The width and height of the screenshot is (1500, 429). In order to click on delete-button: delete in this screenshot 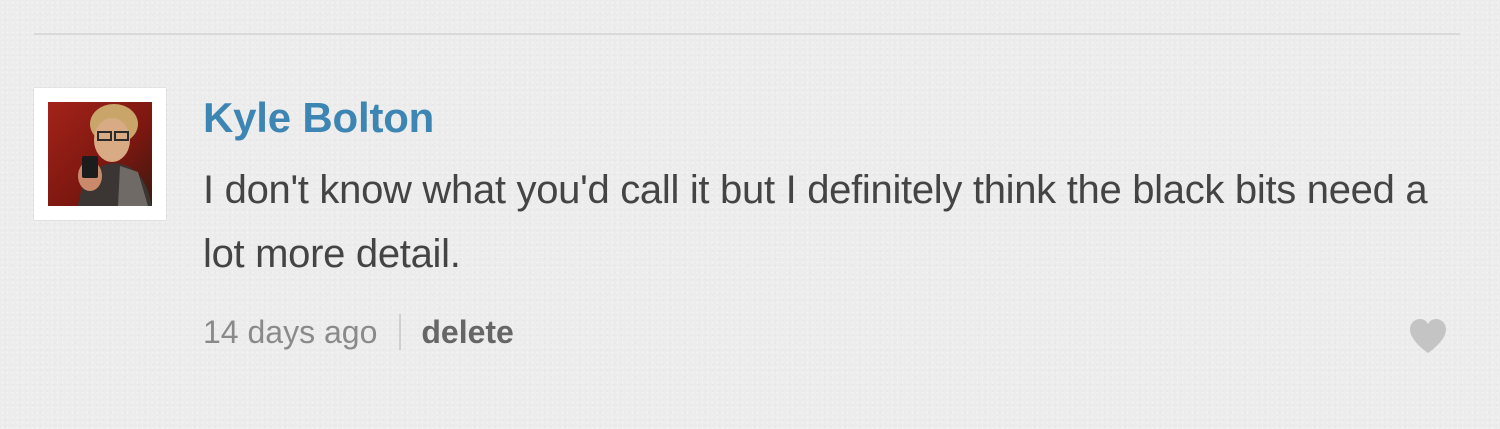, I will do `click(467, 332)`.